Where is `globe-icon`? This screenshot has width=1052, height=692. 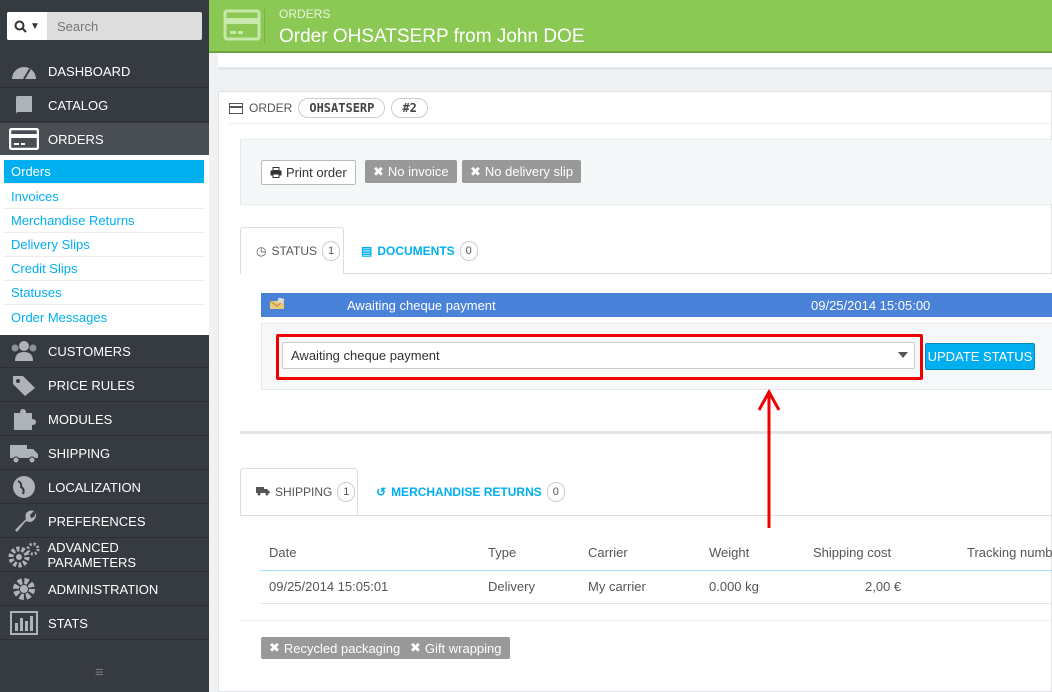 globe-icon is located at coordinates (24, 487).